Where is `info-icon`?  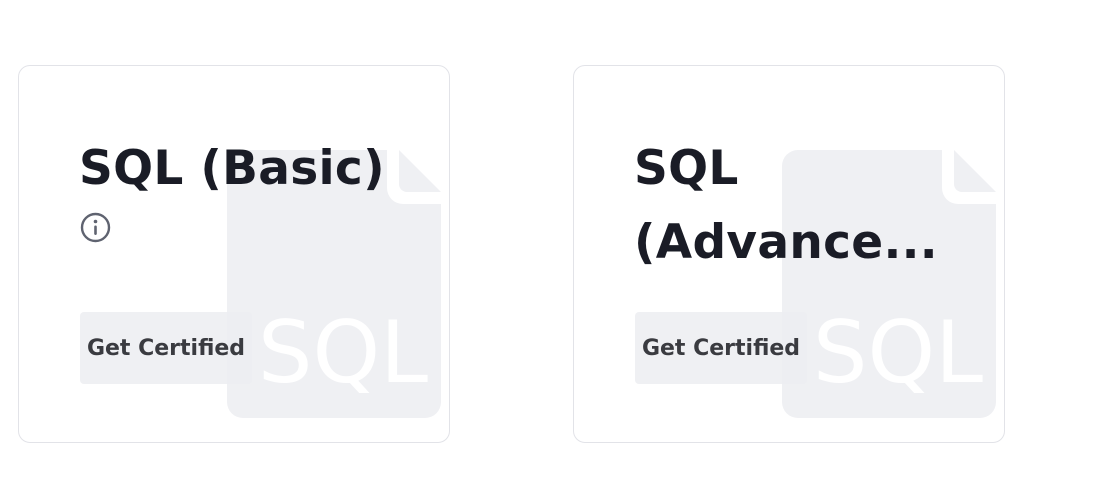 info-icon is located at coordinates (95, 227).